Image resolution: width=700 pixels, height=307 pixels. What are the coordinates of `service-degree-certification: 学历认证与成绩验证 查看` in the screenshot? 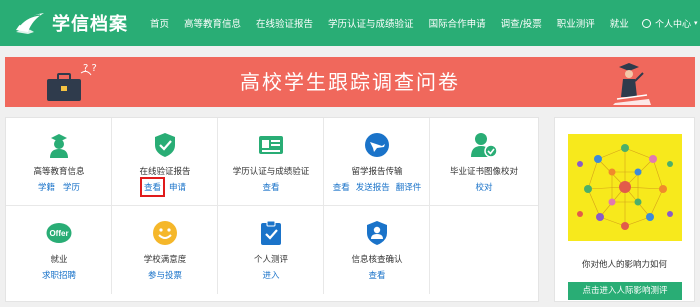 It's located at (271, 162).